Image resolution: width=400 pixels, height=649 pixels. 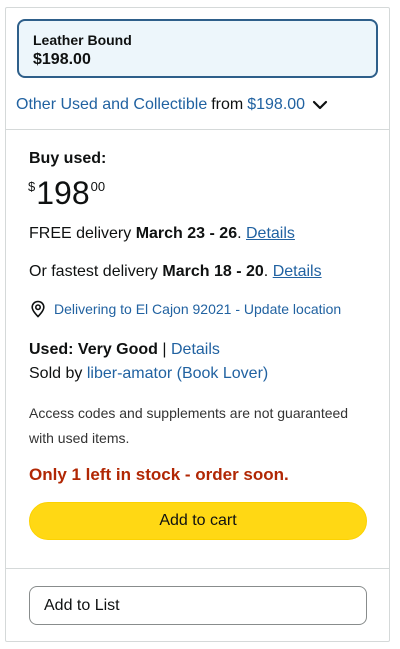 What do you see at coordinates (111, 105) in the screenshot?
I see `other-used-link: Other Used and Collectible` at bounding box center [111, 105].